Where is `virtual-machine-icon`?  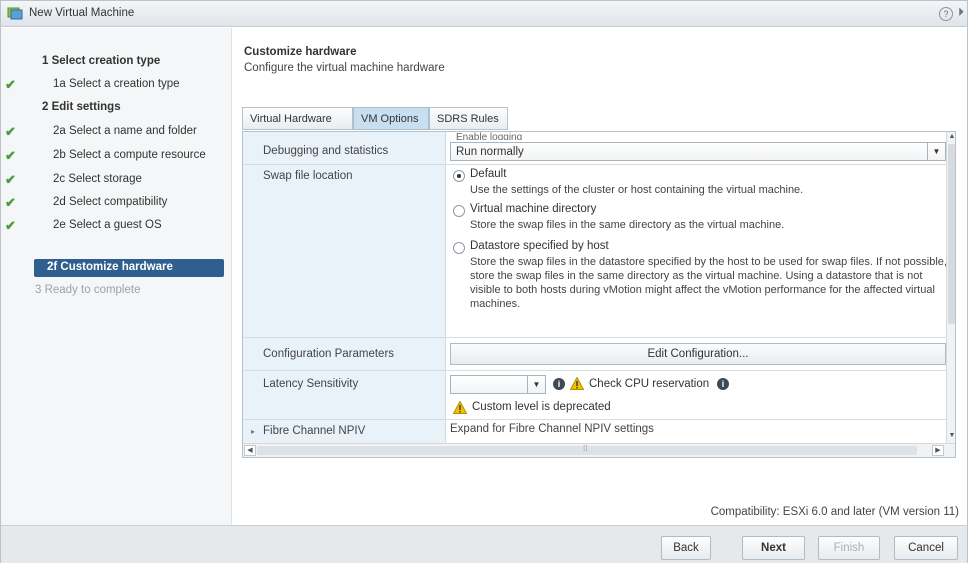
virtual-machine-icon is located at coordinates (15, 13).